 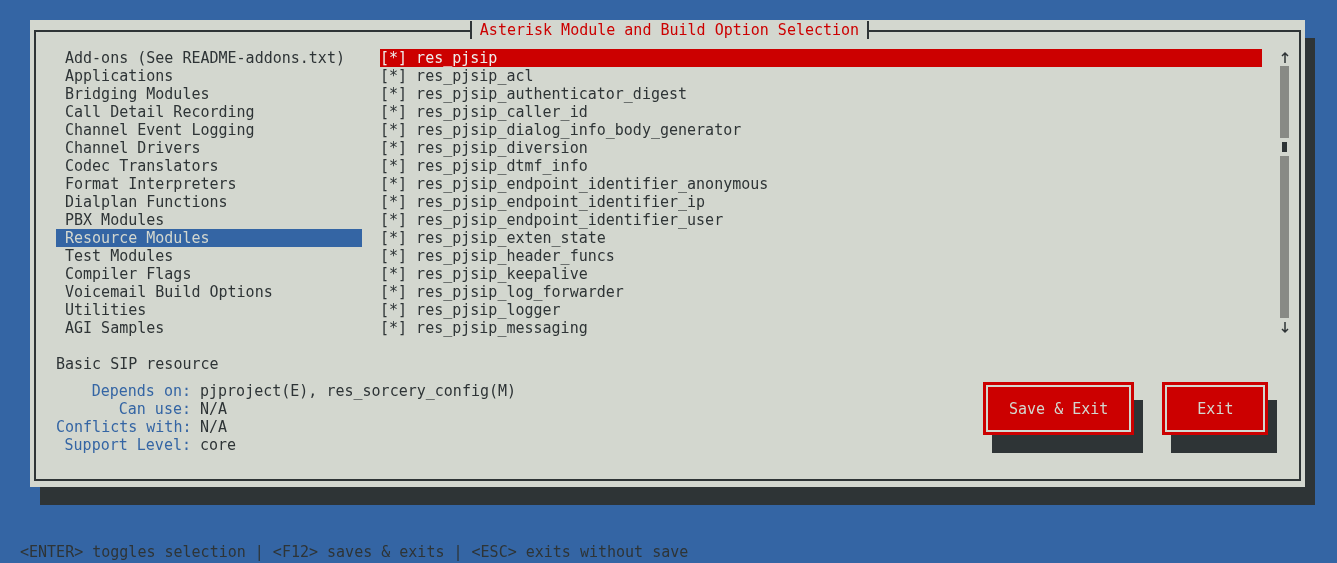 What do you see at coordinates (358, 391) in the screenshot?
I see `detail-value: pjproject(E), res_sorcery_config(M)` at bounding box center [358, 391].